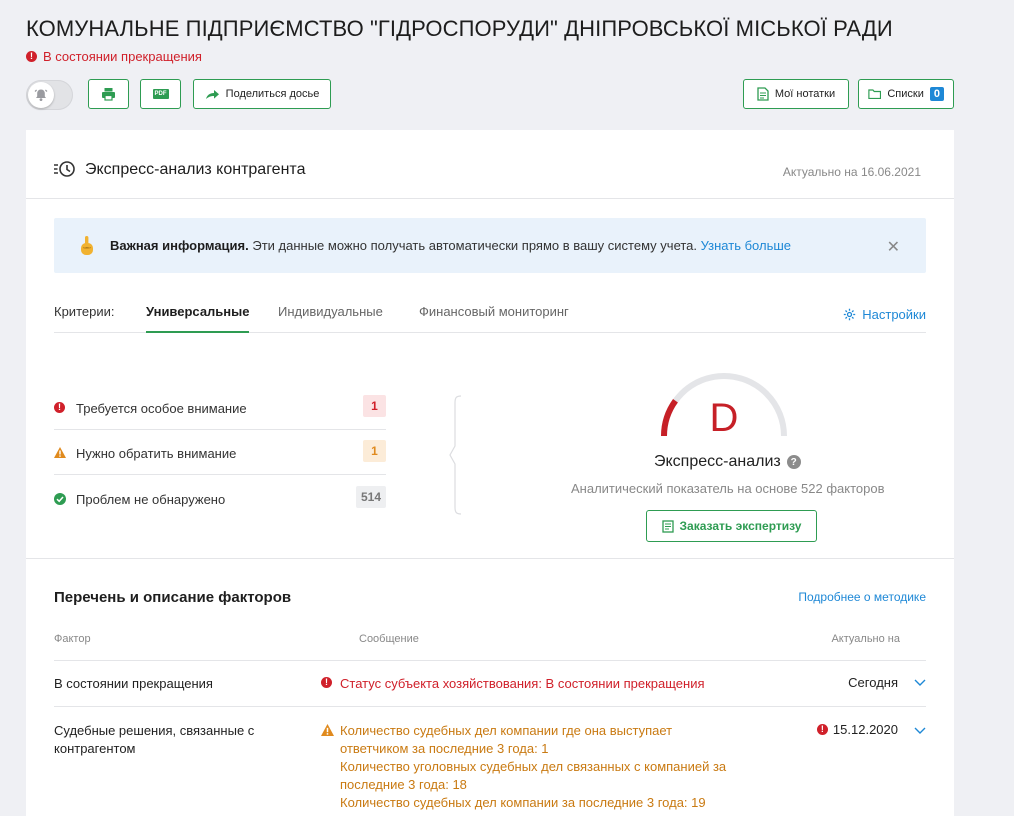  I want to click on history-clock-icon, so click(64, 169).